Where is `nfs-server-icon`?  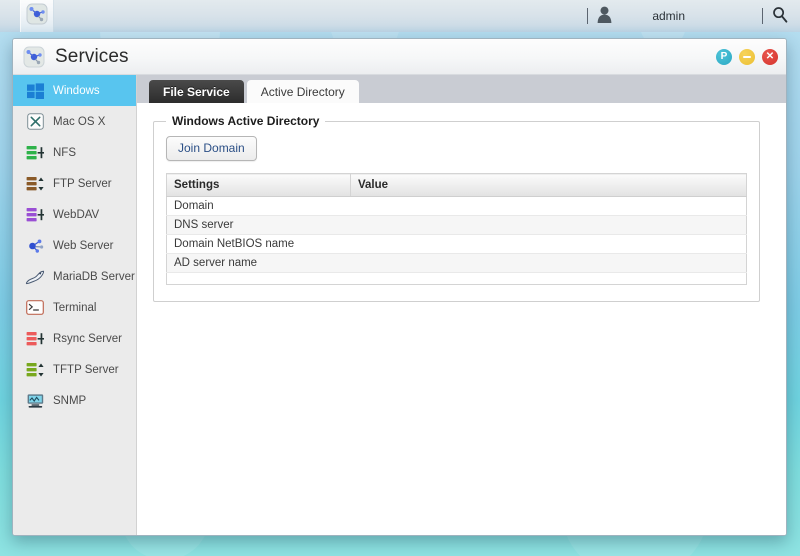 nfs-server-icon is located at coordinates (35, 153).